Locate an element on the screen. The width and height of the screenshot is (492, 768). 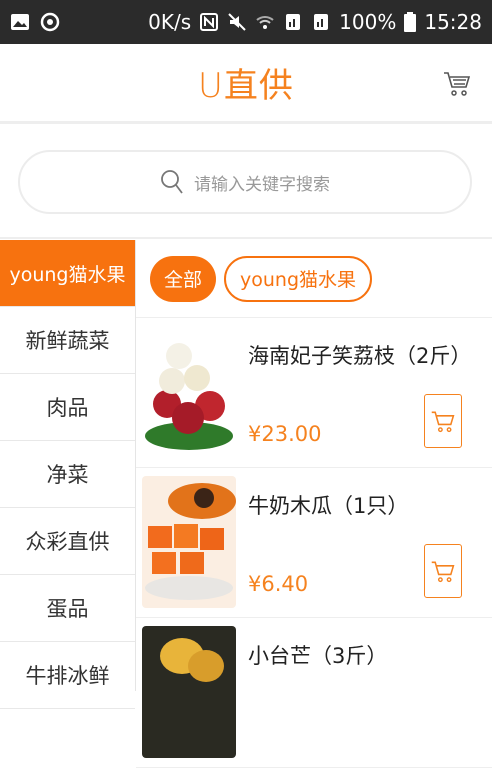
search-section: 请输入关键字搜索 is located at coordinates (246, 183).